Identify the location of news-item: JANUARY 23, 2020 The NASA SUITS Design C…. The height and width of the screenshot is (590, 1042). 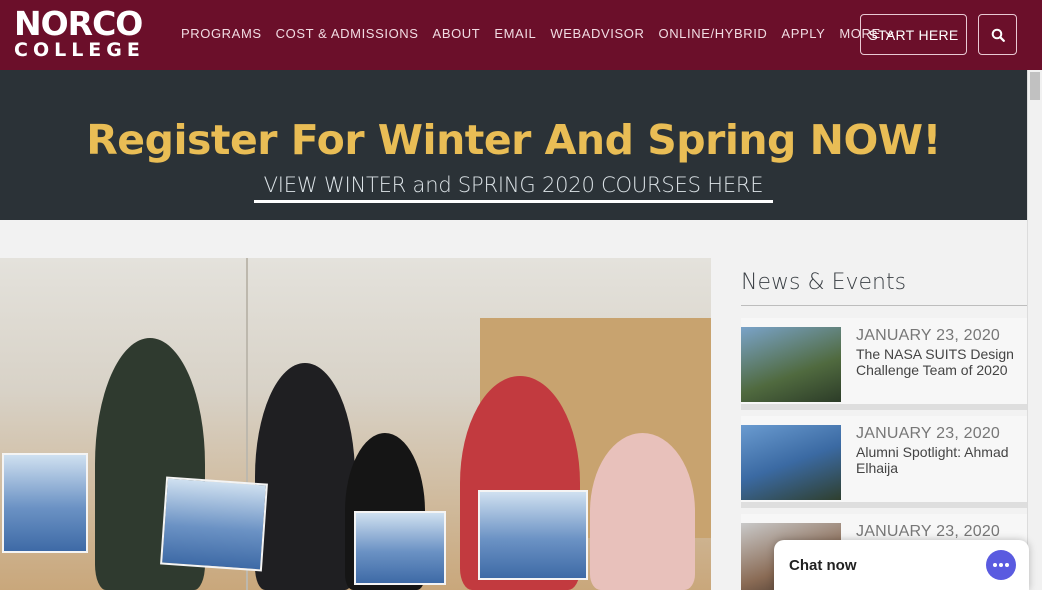
(884, 364).